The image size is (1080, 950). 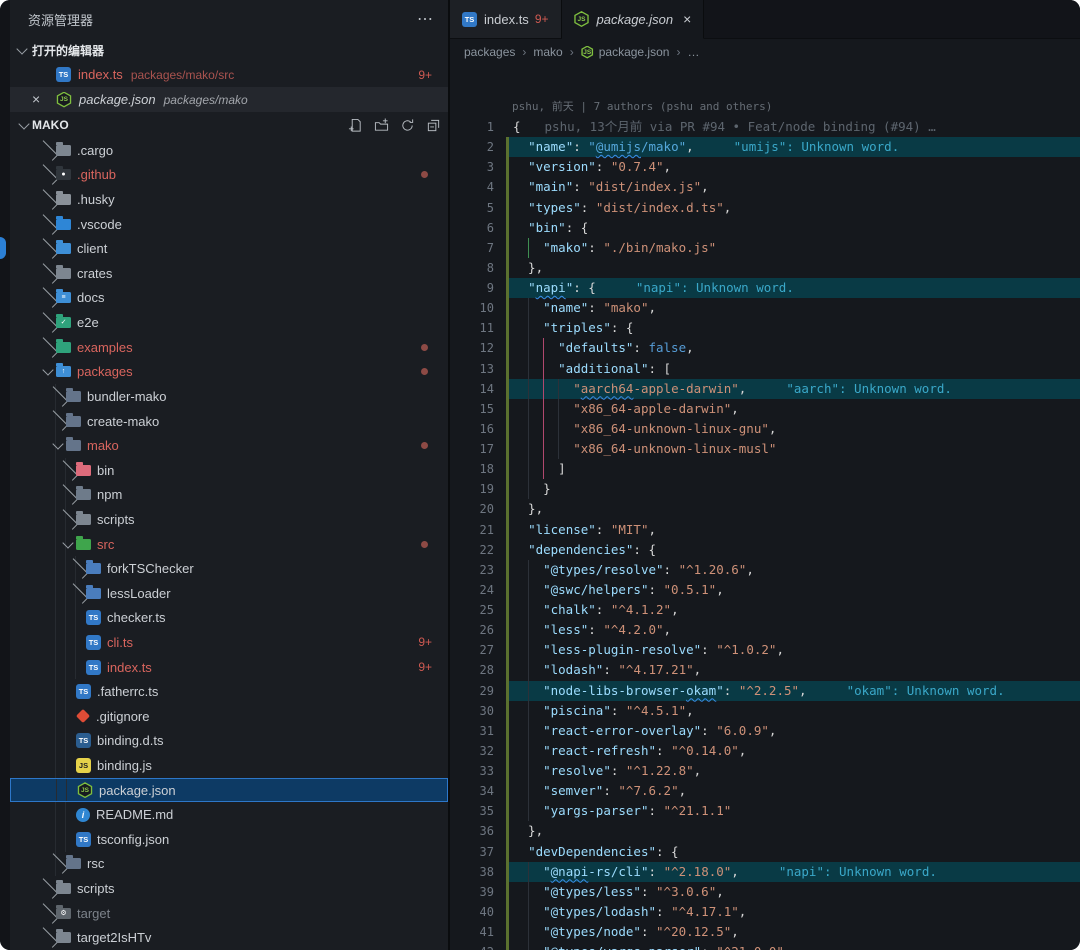 I want to click on code-line-16: 16 "x86_64-unknown-linux-gnu",, so click(x=765, y=428).